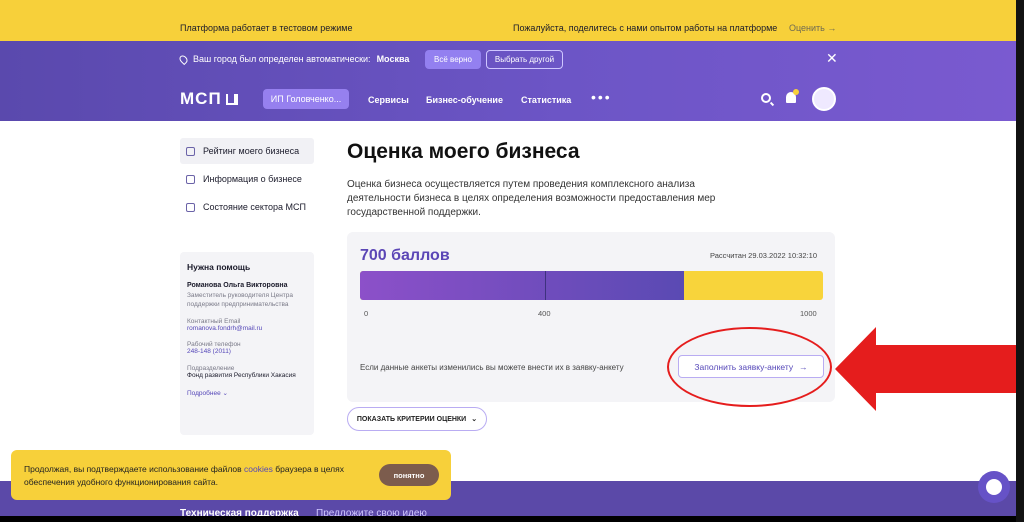 Image resolution: width=1024 pixels, height=522 pixels. Describe the element at coordinates (214, 321) in the screenshot. I see `email-label: Контактный Email` at that location.